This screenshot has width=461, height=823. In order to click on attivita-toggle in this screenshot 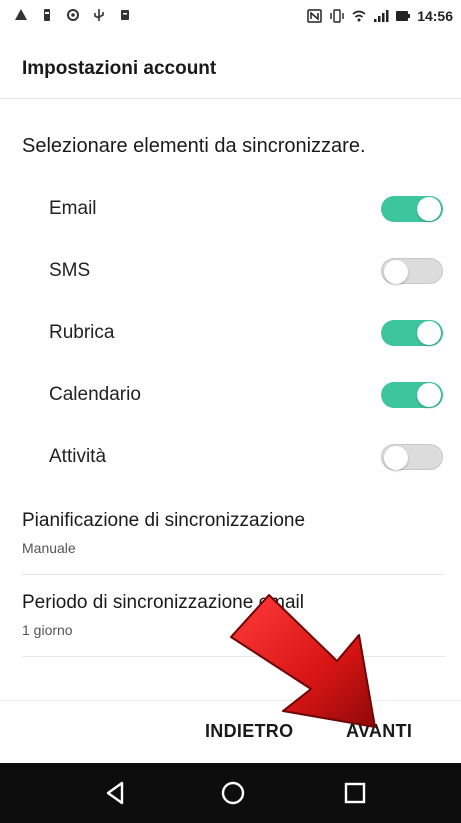, I will do `click(412, 457)`.